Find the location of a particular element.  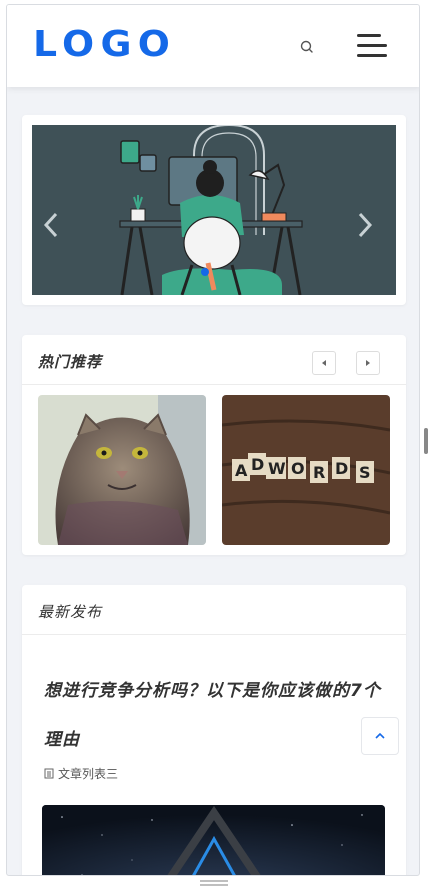

section-title: 热门推荐 is located at coordinates (70, 362).